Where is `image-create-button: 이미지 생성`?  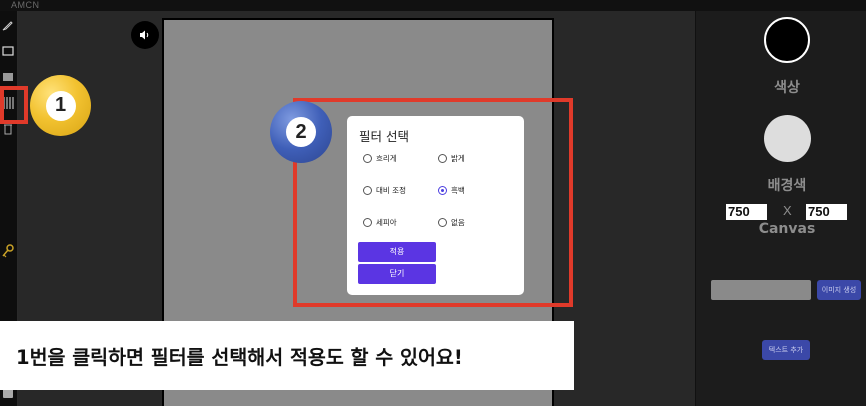
image-create-button: 이미지 생성 is located at coordinates (839, 290).